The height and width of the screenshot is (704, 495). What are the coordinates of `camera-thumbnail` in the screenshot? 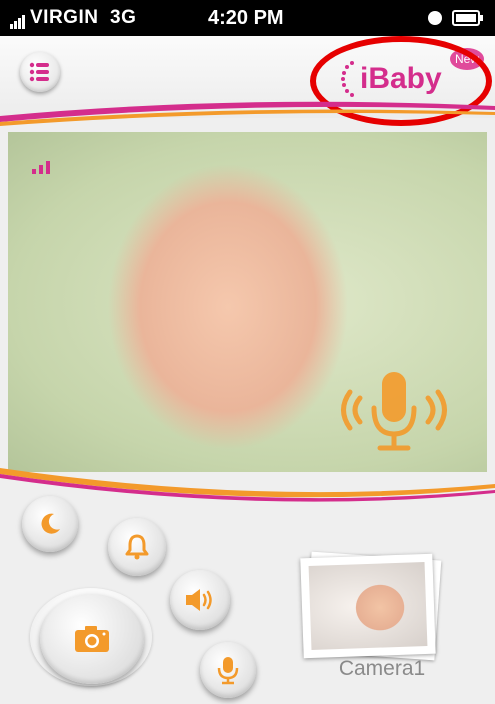 It's located at (371, 606).